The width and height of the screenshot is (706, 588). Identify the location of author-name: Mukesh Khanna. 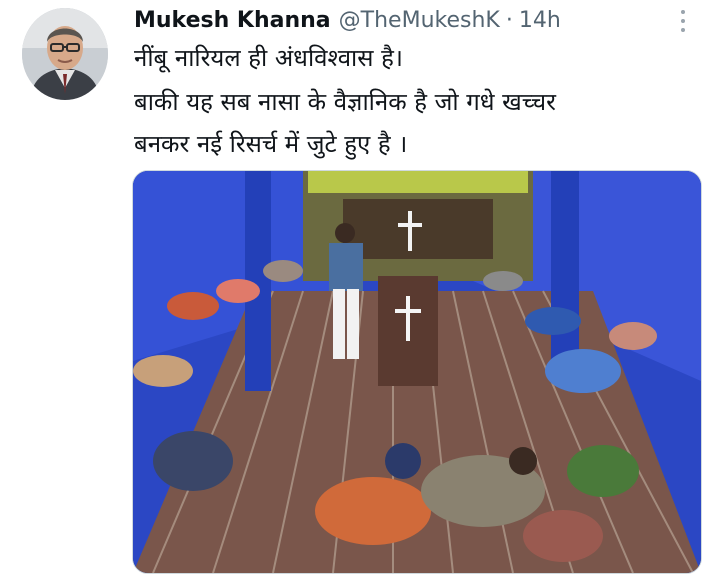
(232, 21).